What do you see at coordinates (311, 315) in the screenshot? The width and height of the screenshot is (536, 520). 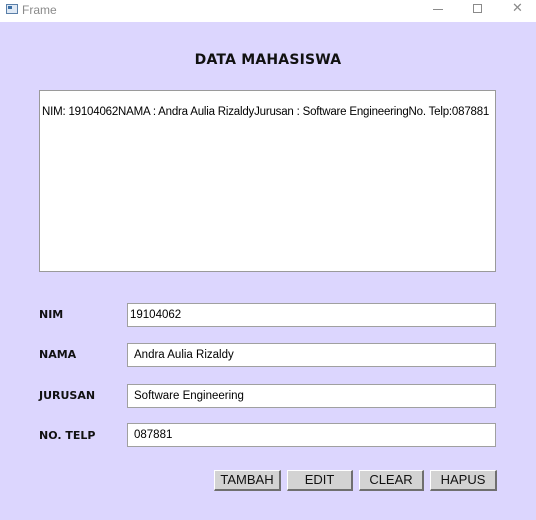 I see `nim-field: 19104062` at bounding box center [311, 315].